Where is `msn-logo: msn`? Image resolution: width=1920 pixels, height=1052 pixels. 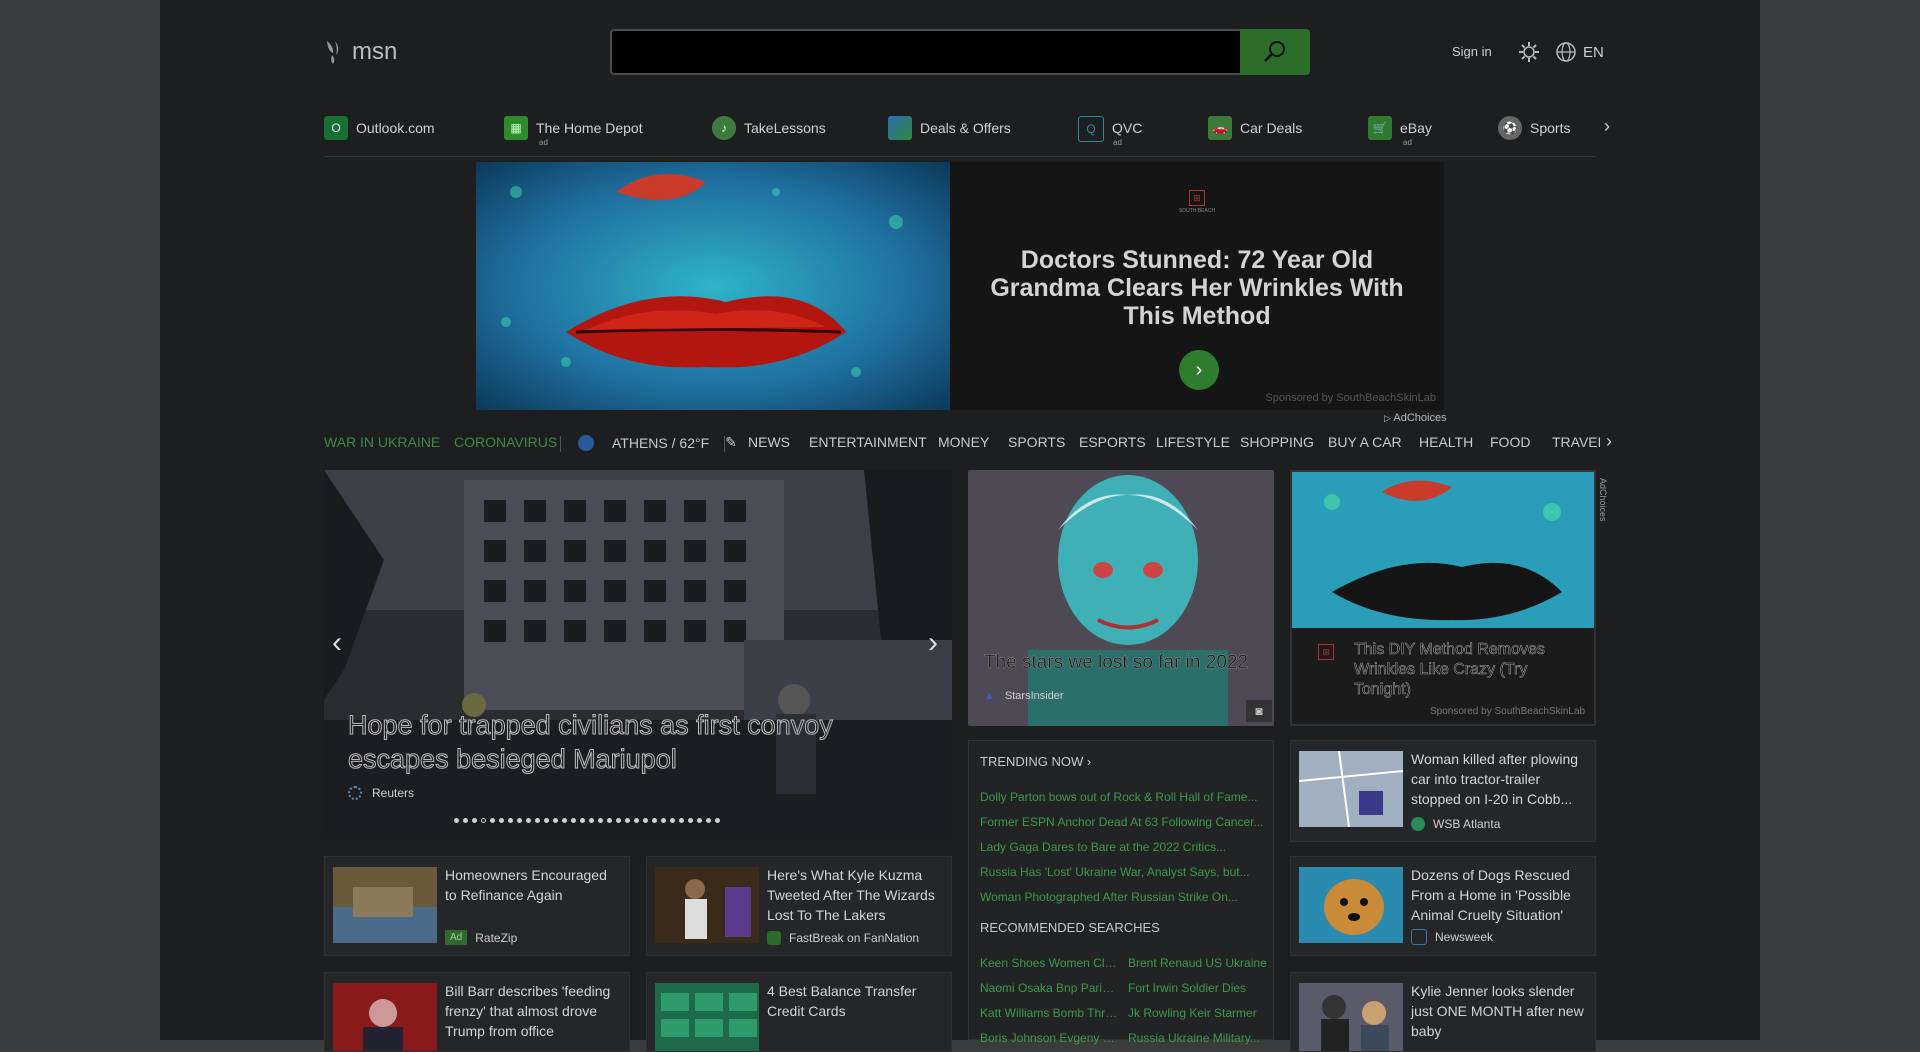 msn-logo: msn is located at coordinates (360, 52).